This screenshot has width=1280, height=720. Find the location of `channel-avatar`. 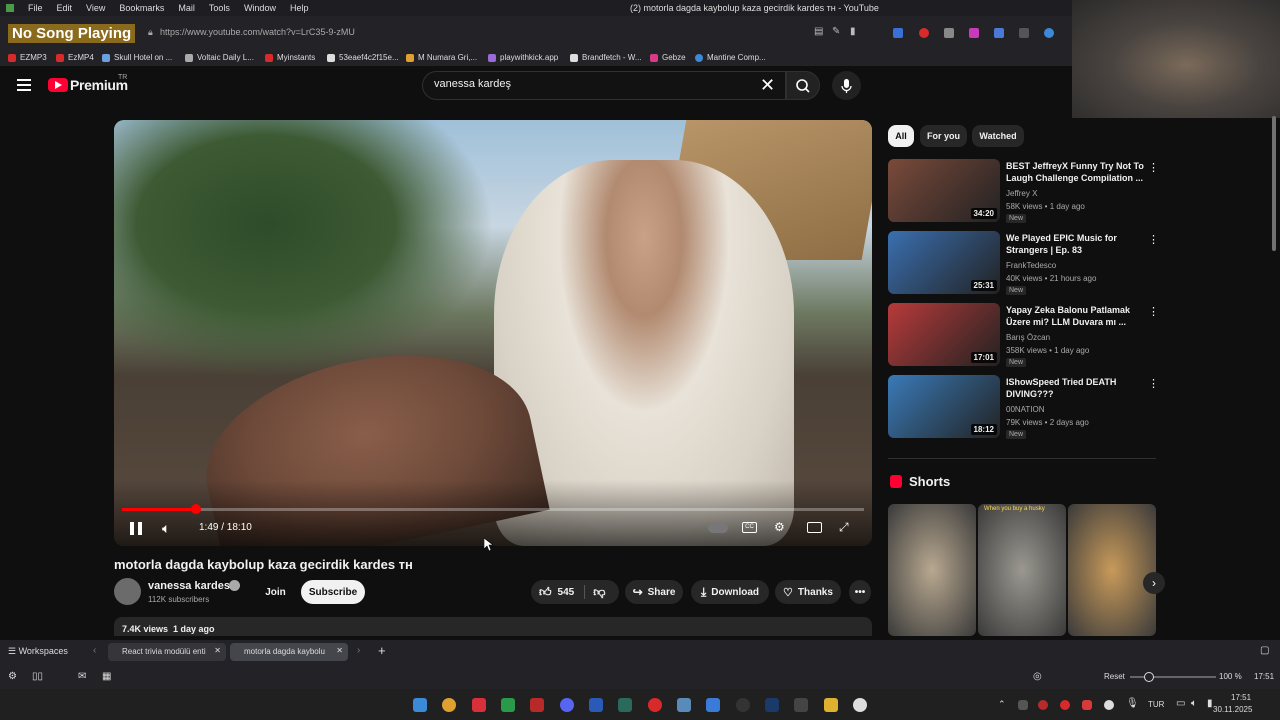

channel-avatar is located at coordinates (127, 591).